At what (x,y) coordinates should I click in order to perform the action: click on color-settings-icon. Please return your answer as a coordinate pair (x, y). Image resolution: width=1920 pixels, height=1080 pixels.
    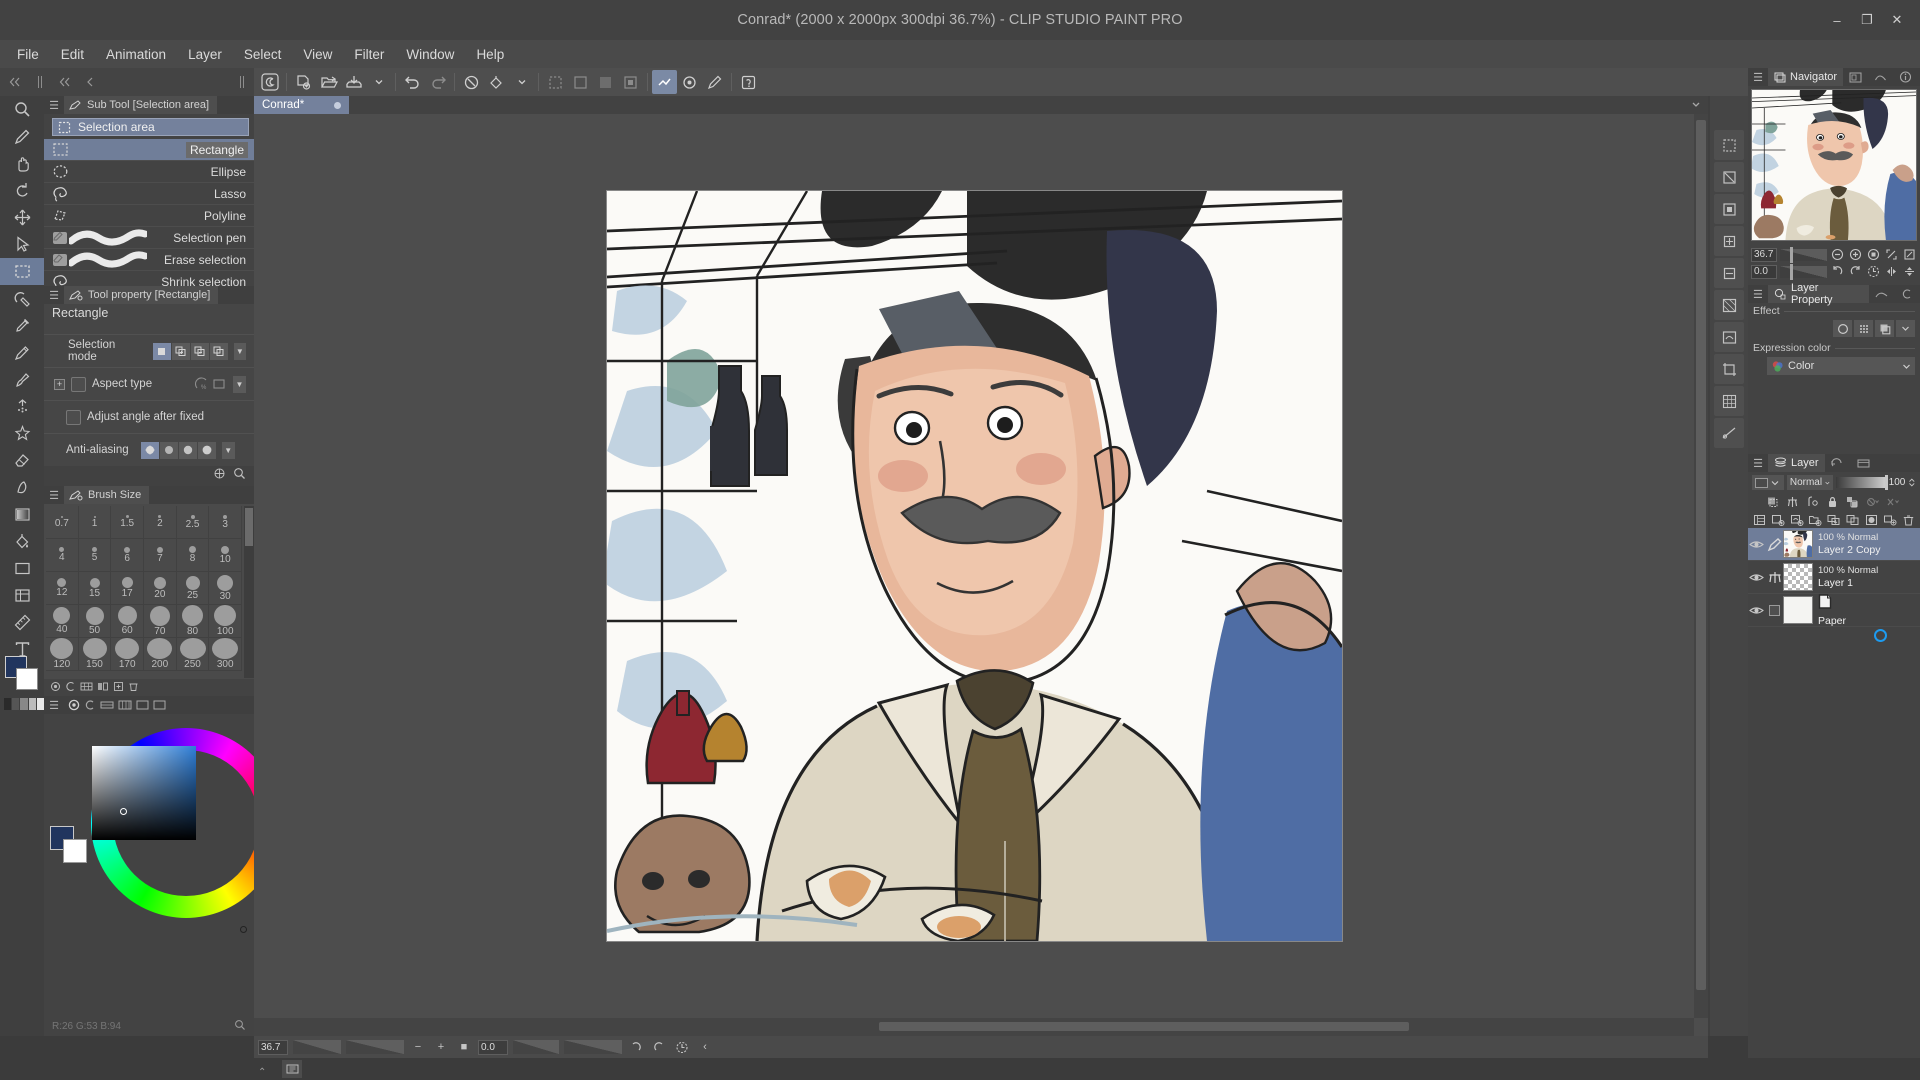
    Looking at the image, I should click on (240, 1026).